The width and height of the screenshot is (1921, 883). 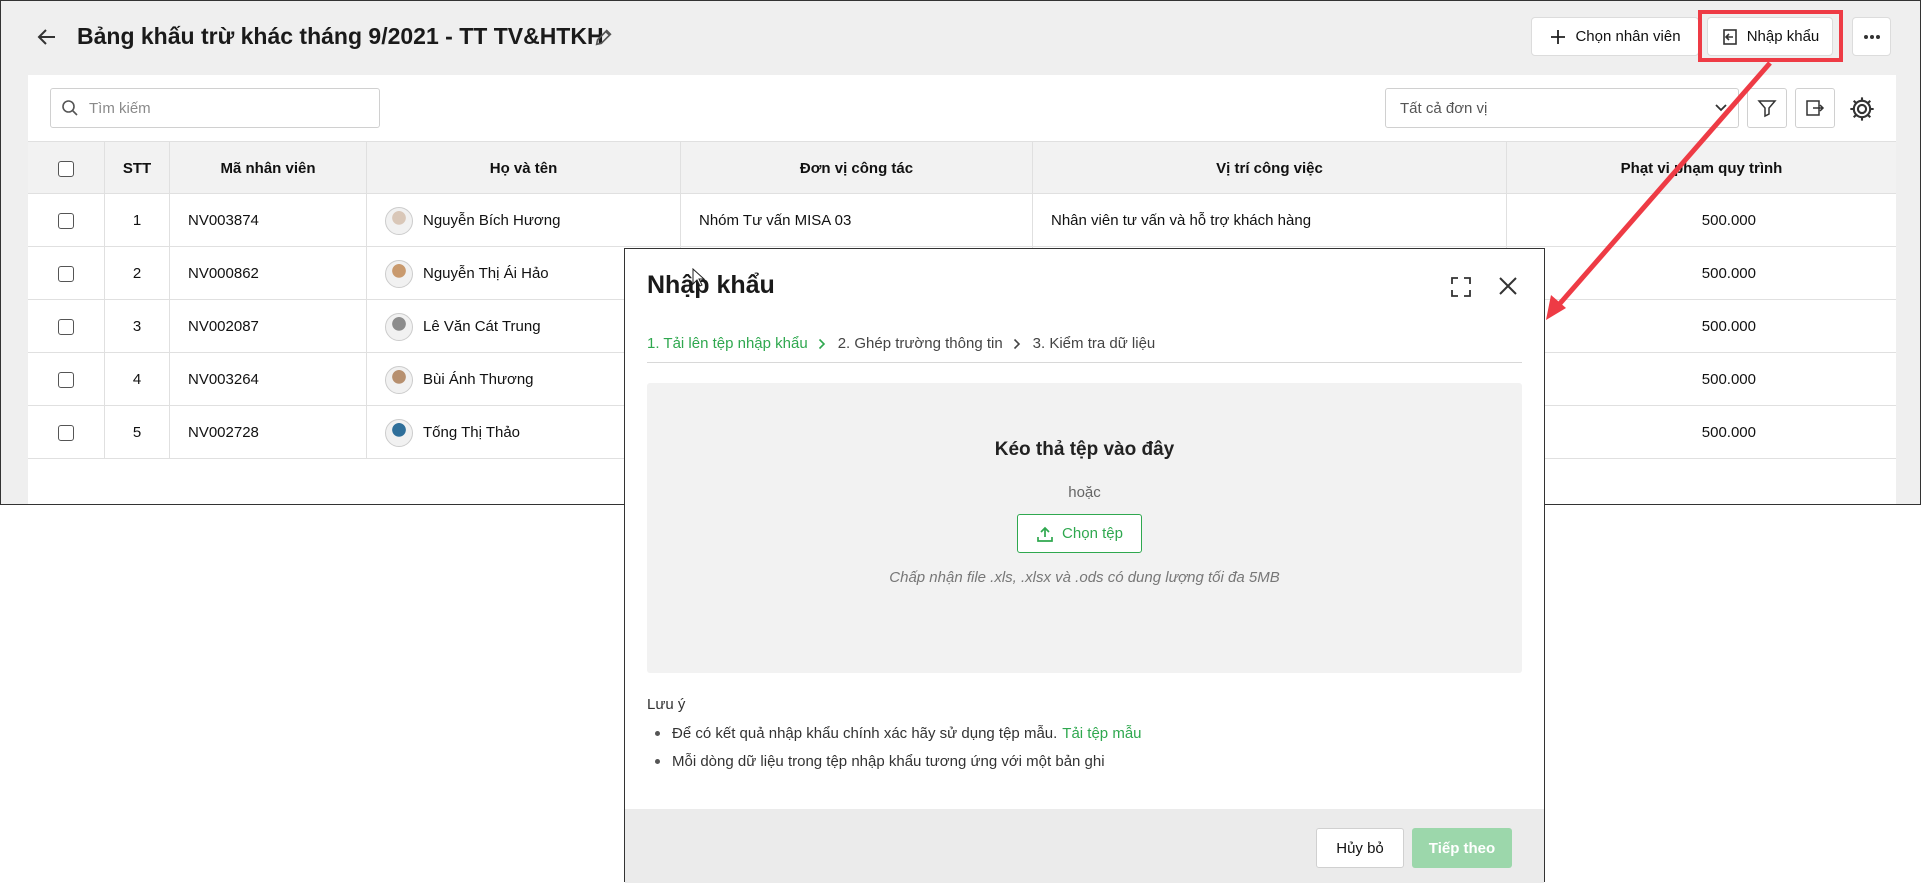 I want to click on import-label: Nhập khẩu, so click(x=1783, y=36).